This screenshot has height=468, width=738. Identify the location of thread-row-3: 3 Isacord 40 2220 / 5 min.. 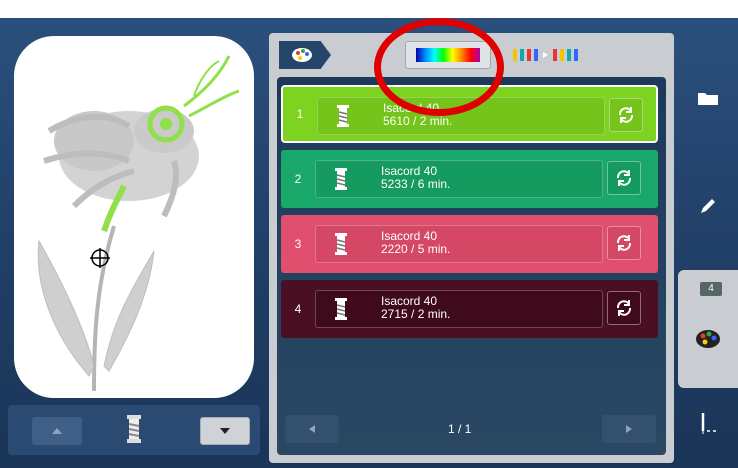
(469, 244).